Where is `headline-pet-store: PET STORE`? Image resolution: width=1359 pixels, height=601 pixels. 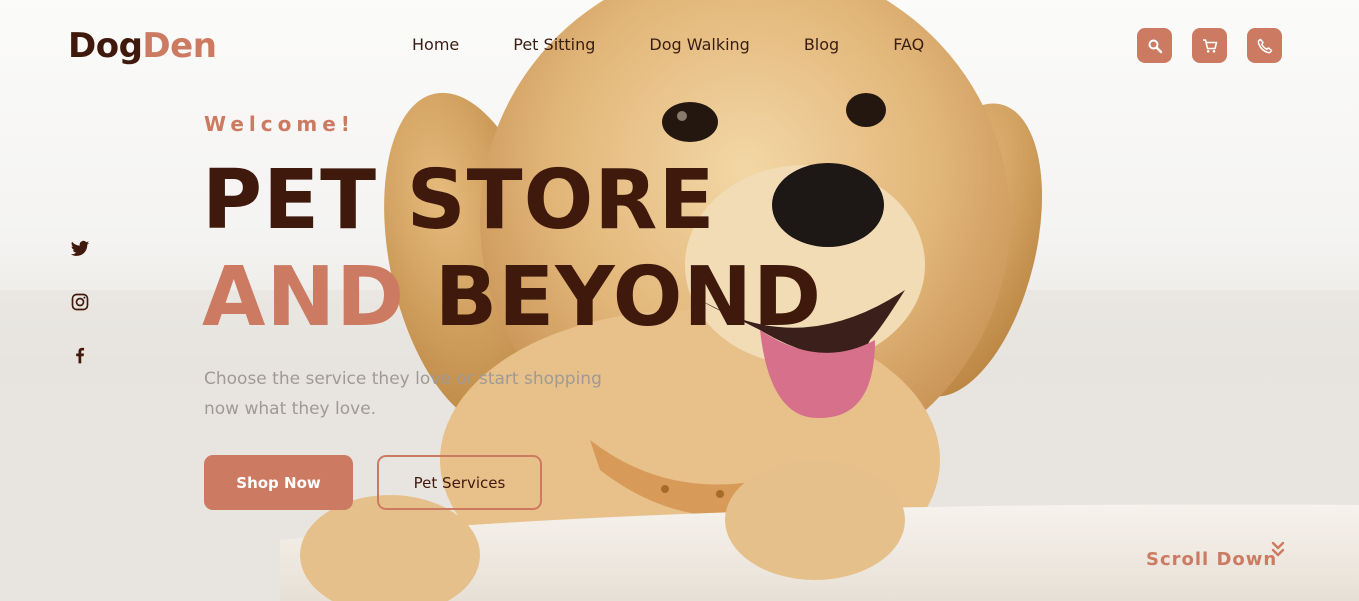 headline-pet-store: PET STORE is located at coordinates (459, 200).